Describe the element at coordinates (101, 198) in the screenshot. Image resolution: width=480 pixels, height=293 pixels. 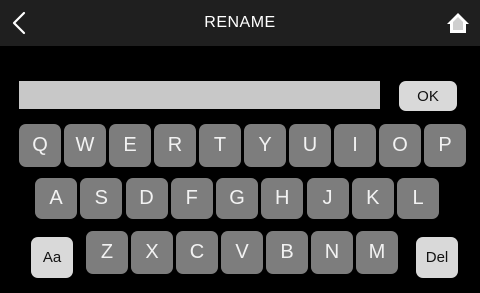
I see `key-s: S` at that location.